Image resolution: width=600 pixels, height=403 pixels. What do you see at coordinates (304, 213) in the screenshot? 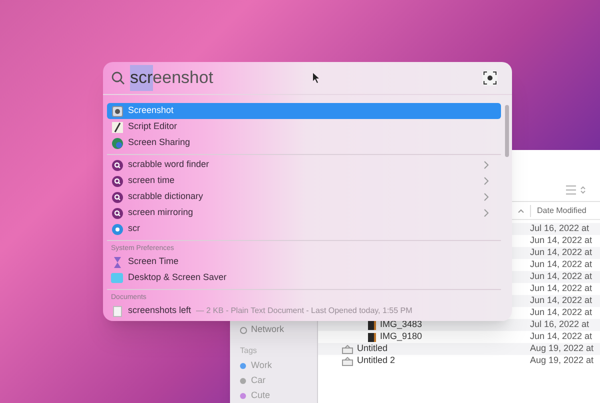
I see `result-item: screen mirroring` at bounding box center [304, 213].